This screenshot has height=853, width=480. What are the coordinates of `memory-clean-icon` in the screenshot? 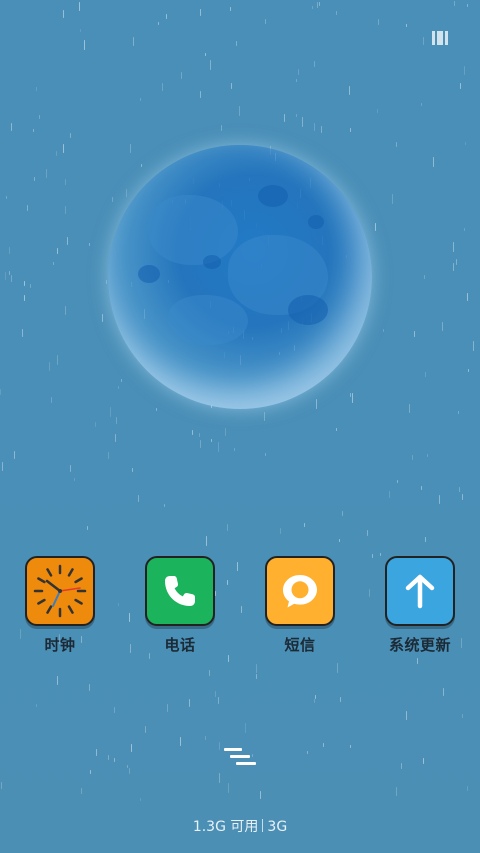 It's located at (240, 756).